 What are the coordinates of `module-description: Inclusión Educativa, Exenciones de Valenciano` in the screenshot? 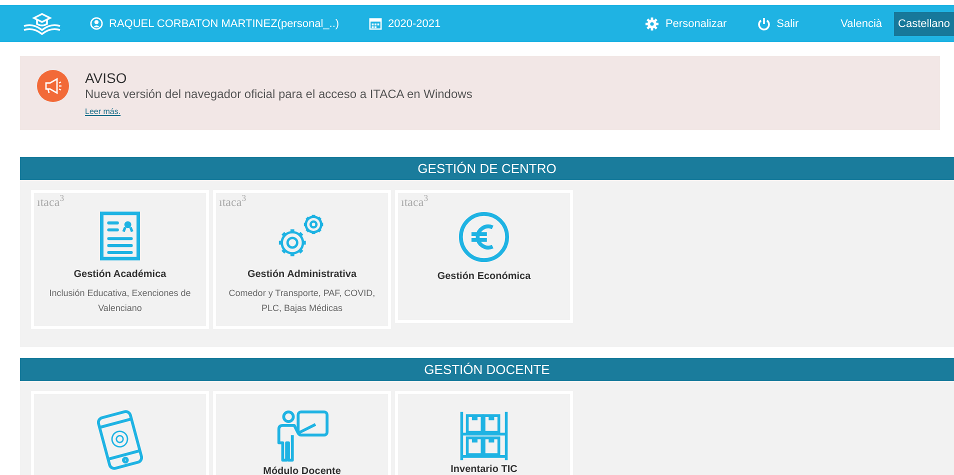 It's located at (120, 301).